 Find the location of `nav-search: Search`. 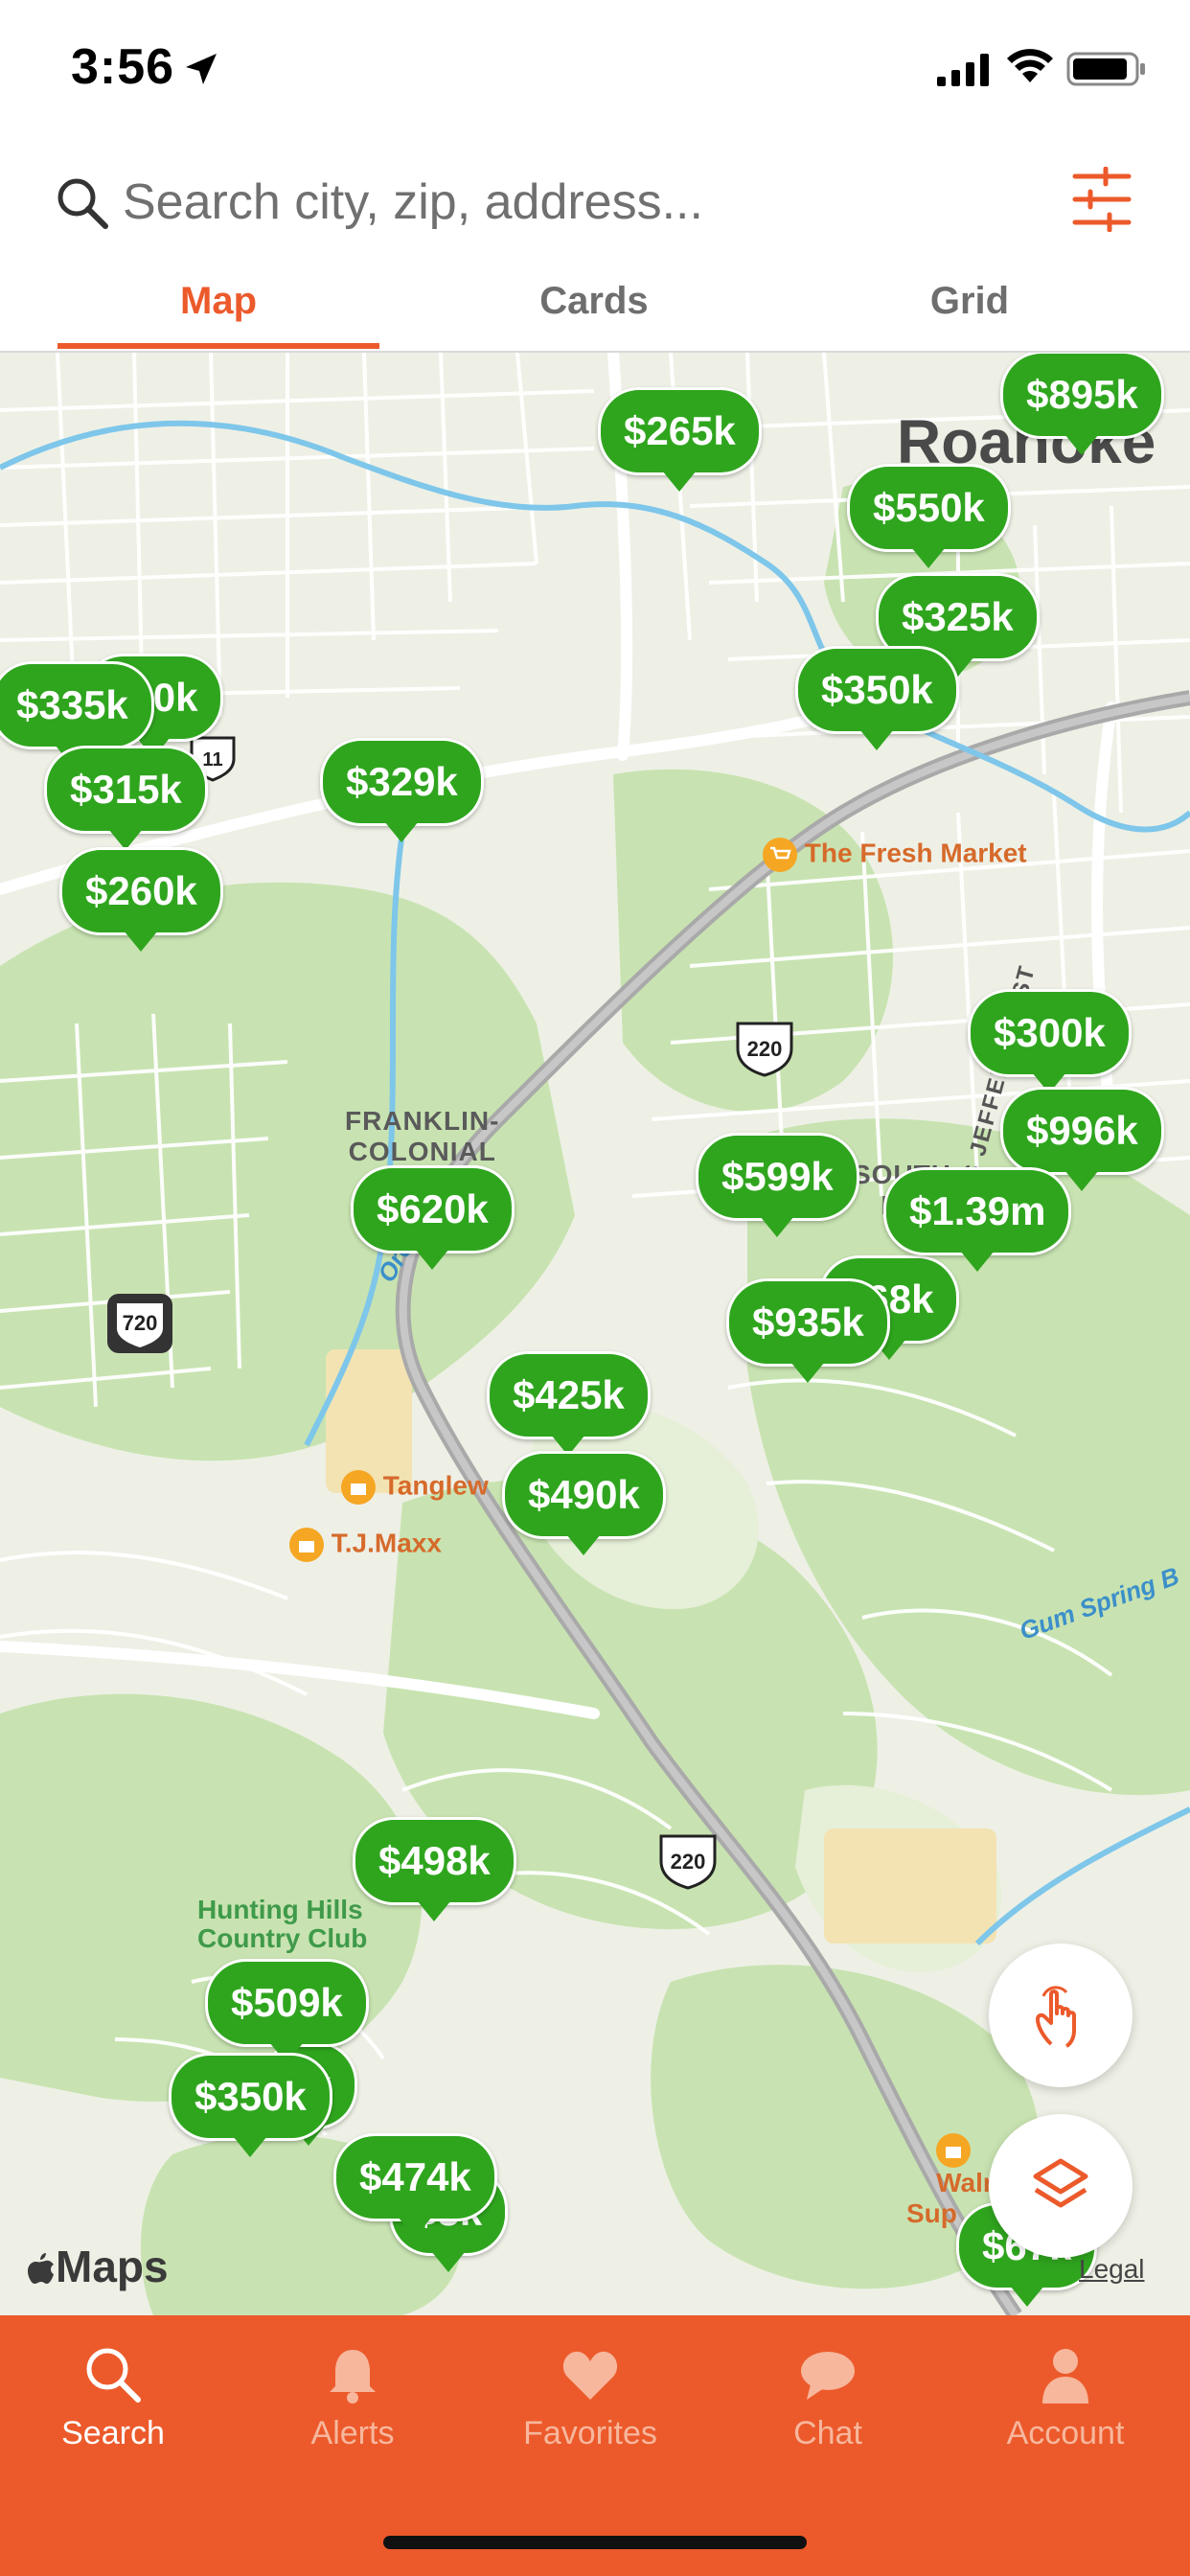

nav-search: Search is located at coordinates (113, 2398).